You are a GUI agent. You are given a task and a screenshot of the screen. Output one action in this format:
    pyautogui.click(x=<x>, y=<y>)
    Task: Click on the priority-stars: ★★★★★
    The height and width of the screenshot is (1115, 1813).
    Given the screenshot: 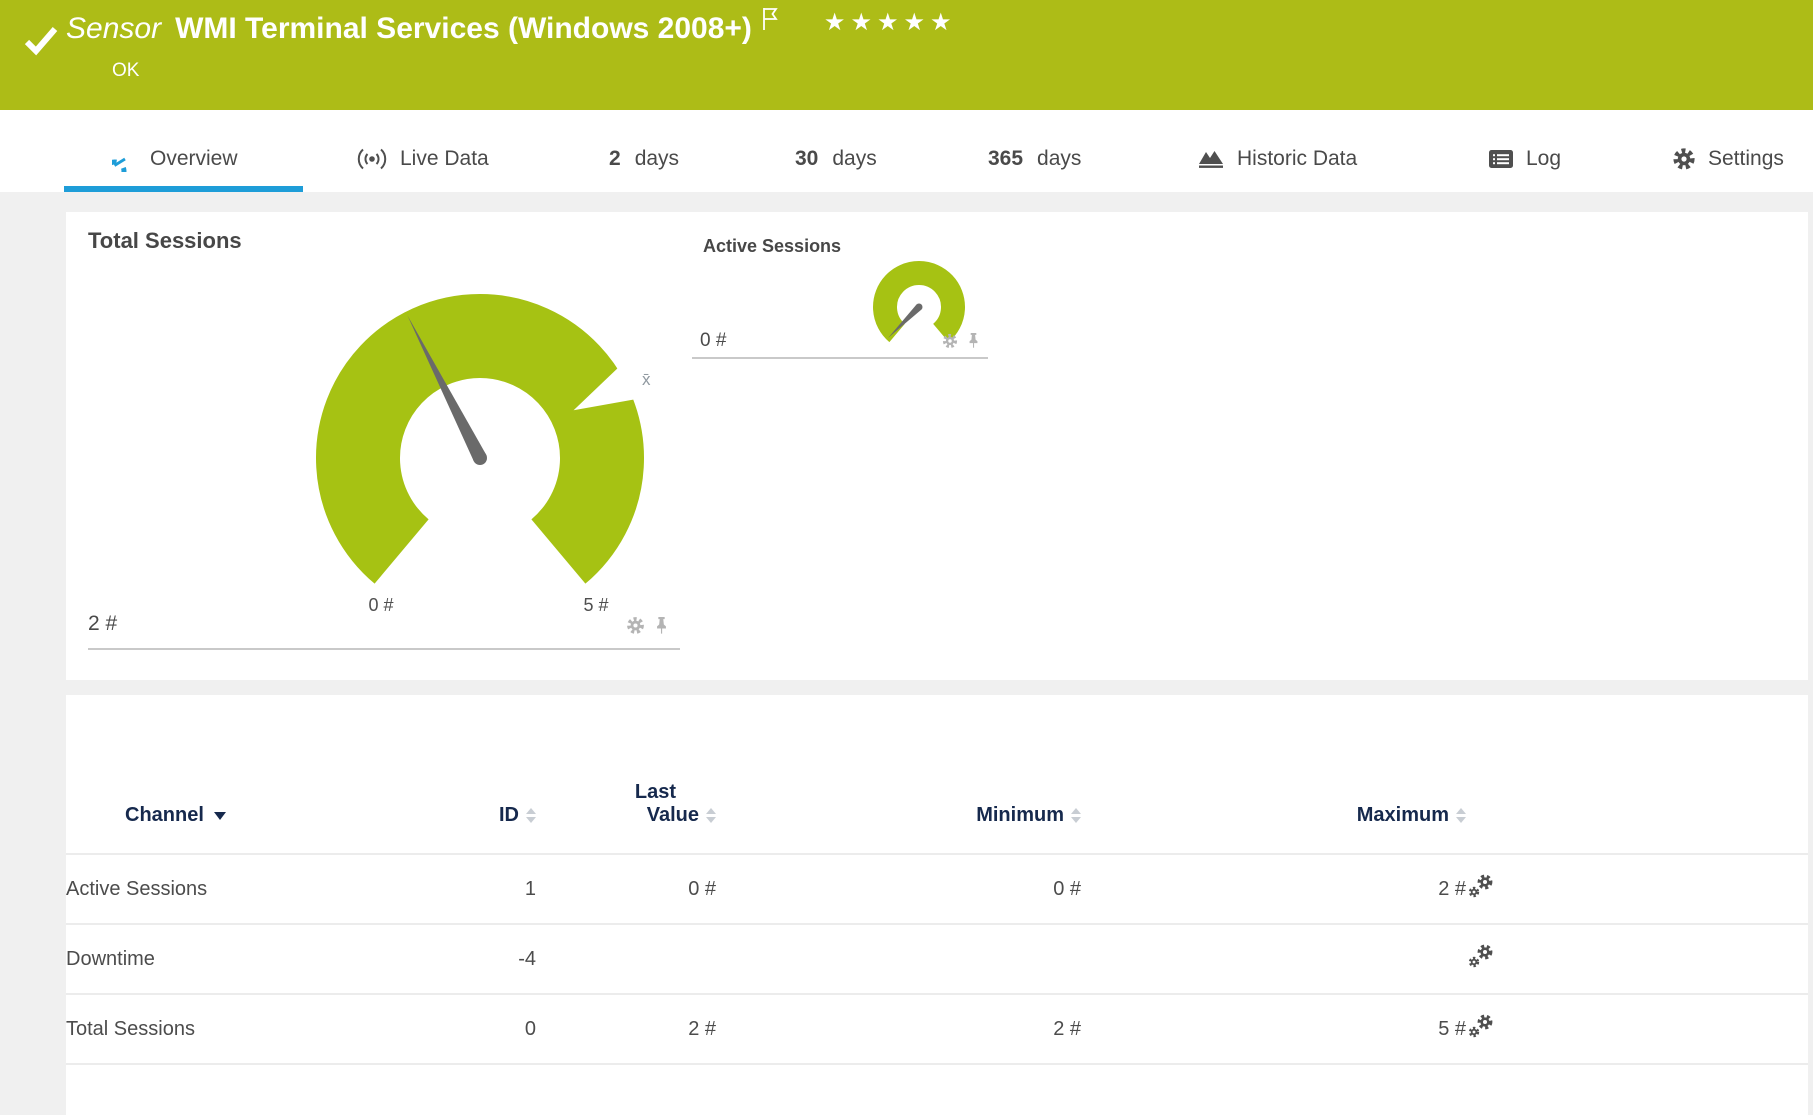 What is the action you would take?
    pyautogui.click(x=890, y=22)
    